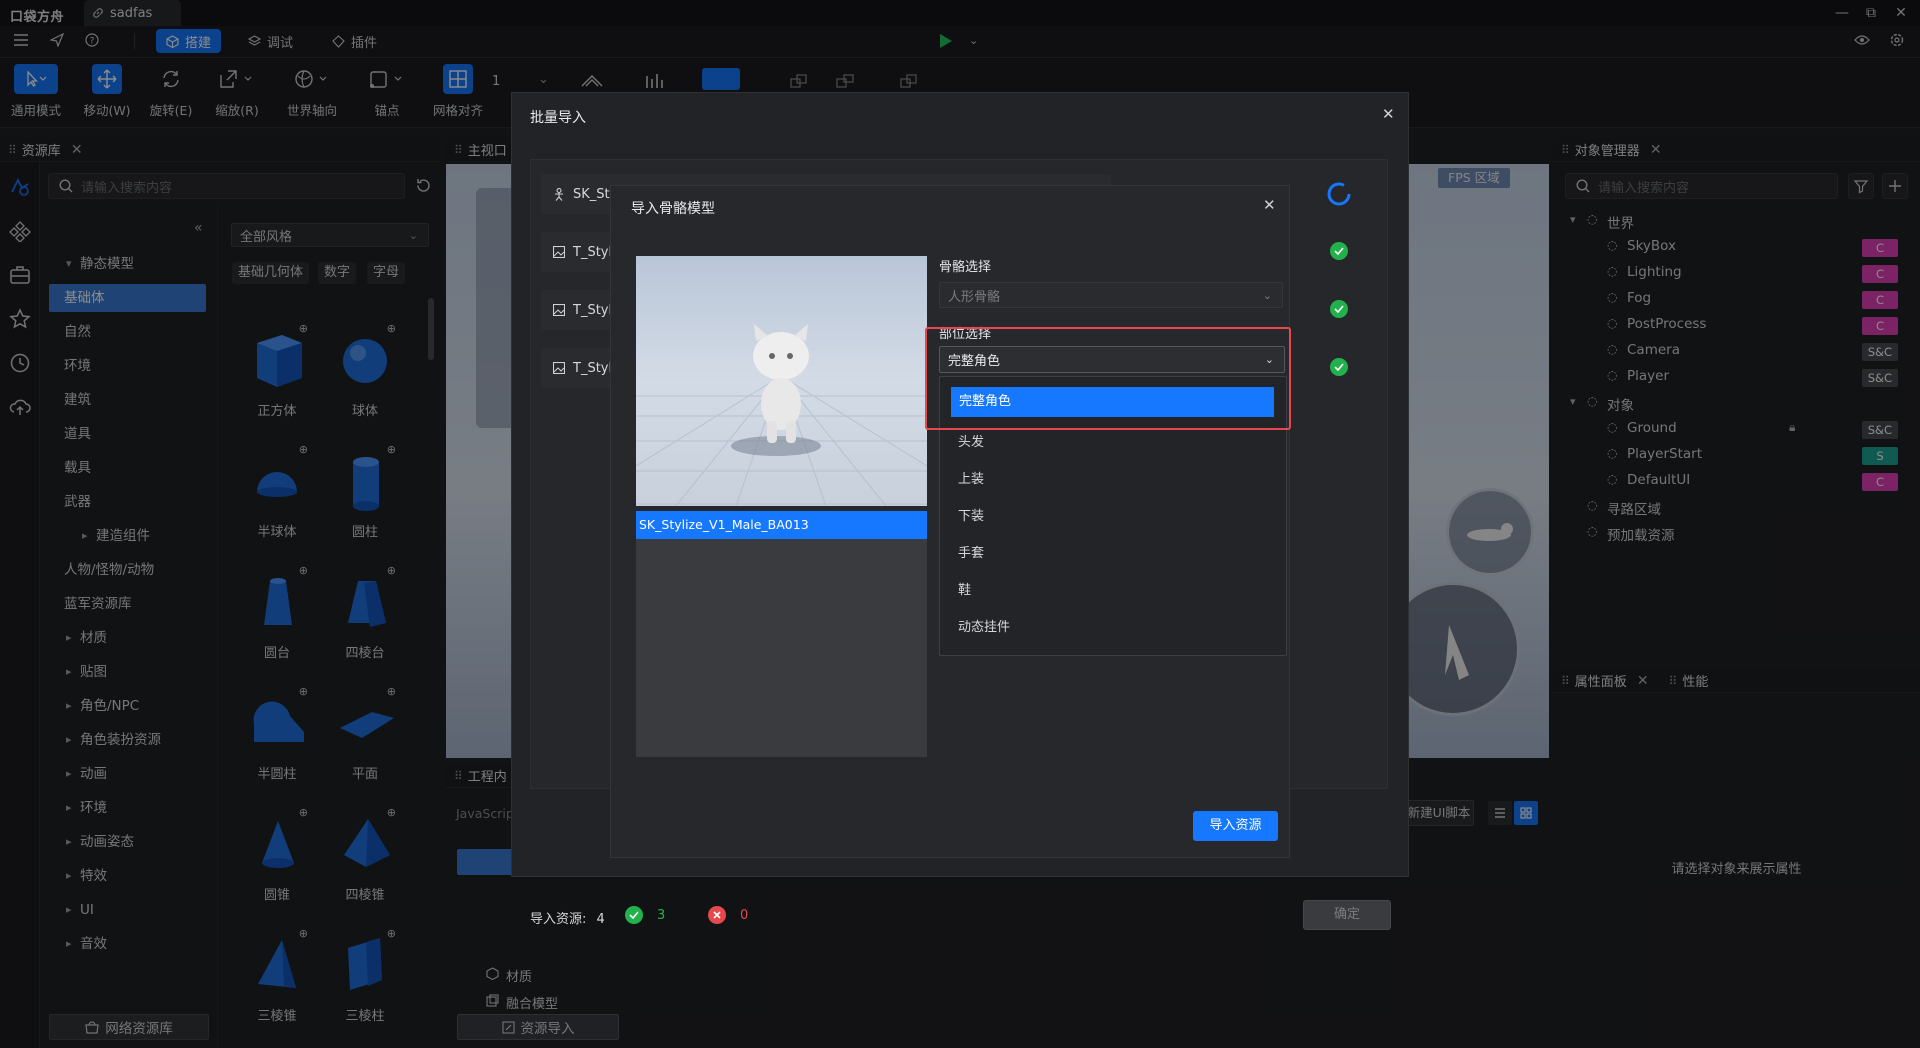 The width and height of the screenshot is (1920, 1048). I want to click on dropdown-option: 手套, so click(1116, 553).